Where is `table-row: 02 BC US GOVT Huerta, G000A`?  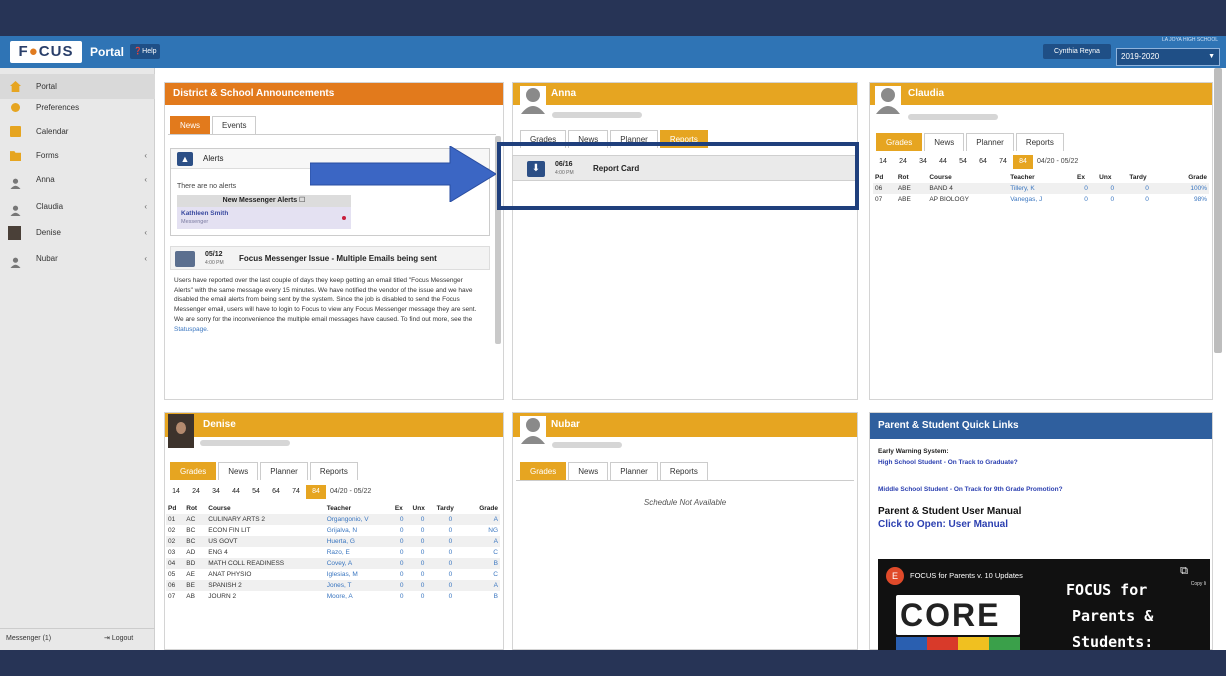 table-row: 02 BC US GOVT Huerta, G000A is located at coordinates (333, 541).